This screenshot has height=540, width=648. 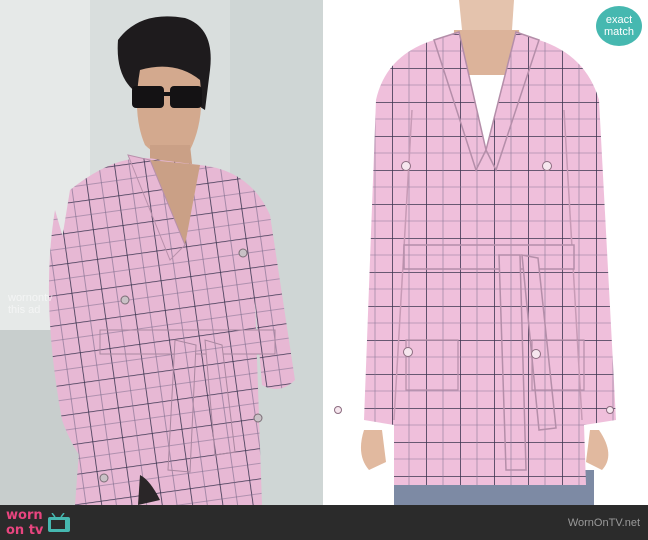 What do you see at coordinates (24, 310) in the screenshot?
I see `watermark-line2: this ad` at bounding box center [24, 310].